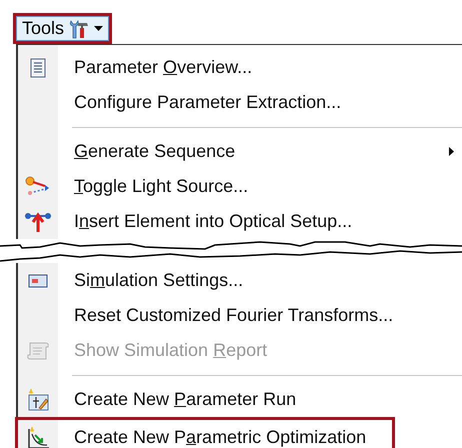 This screenshot has height=448, width=462. Describe the element at coordinates (233, 436) in the screenshot. I see `menu-item: Create New Parametric Optimization` at that location.